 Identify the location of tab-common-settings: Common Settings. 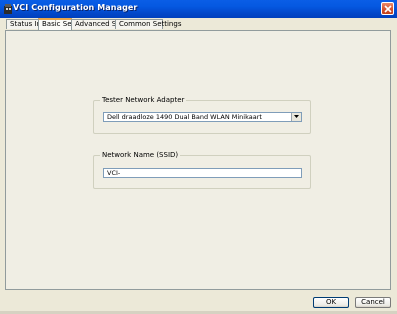
(148, 24).